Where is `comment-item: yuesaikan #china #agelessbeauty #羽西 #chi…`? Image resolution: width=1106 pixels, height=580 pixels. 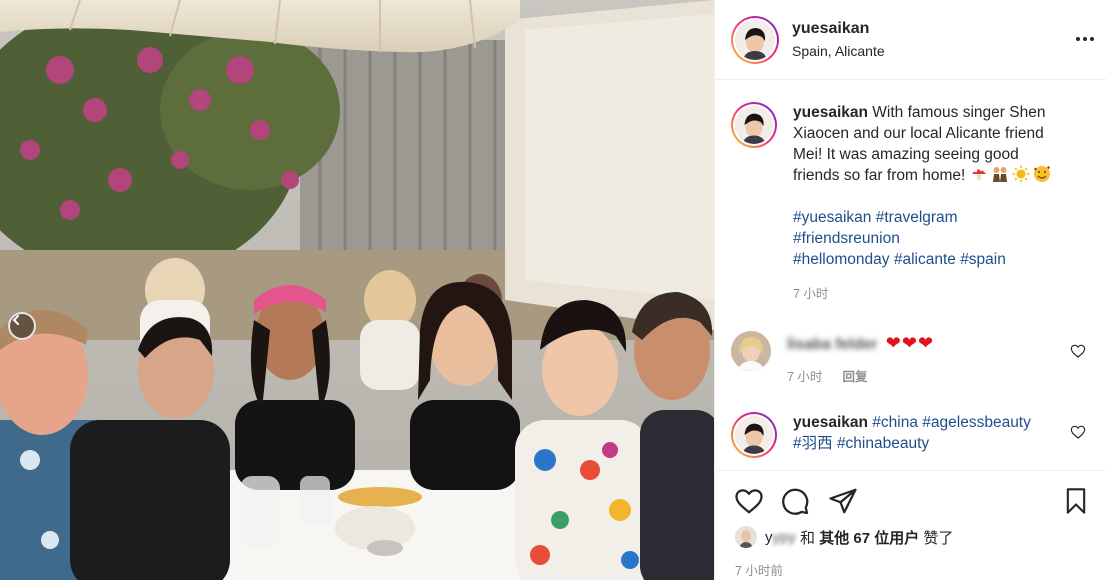 comment-item: yuesaikan #china #agelessbeauty #羽西 #chi… is located at coordinates (910, 435).